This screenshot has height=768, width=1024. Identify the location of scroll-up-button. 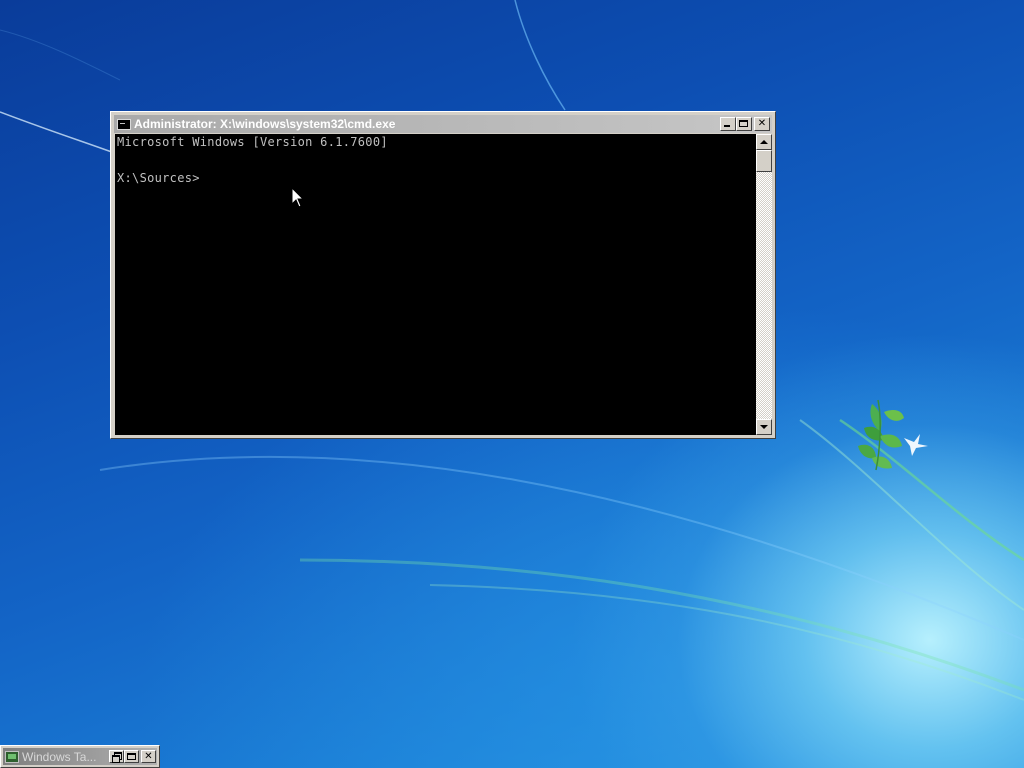
(764, 142).